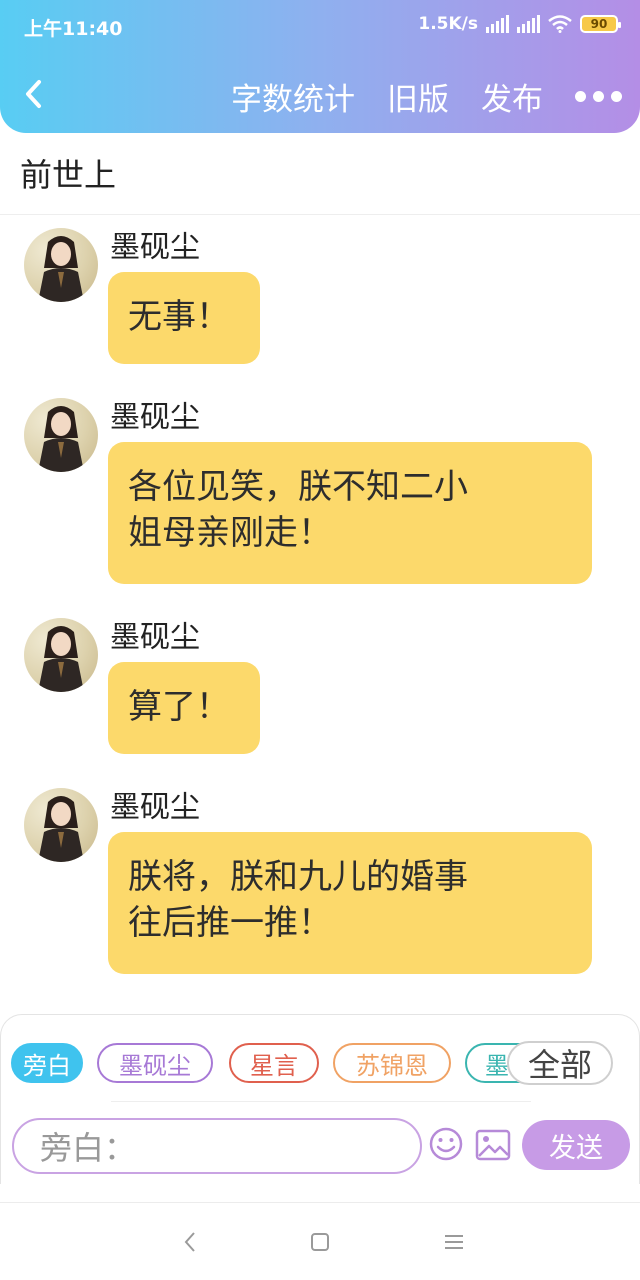 The width and height of the screenshot is (640, 1280). Describe the element at coordinates (350, 903) in the screenshot. I see `message-bubble: 朕将，朕和九儿的婚事 往后推一推！` at that location.